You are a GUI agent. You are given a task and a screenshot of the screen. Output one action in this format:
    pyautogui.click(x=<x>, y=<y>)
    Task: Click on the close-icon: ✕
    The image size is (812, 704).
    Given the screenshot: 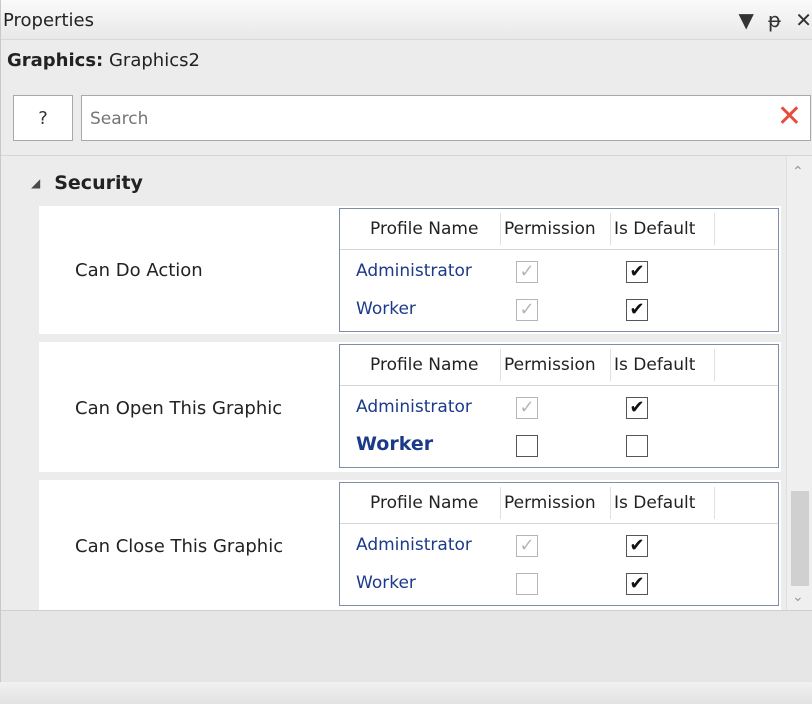 What is the action you would take?
    pyautogui.click(x=803, y=20)
    